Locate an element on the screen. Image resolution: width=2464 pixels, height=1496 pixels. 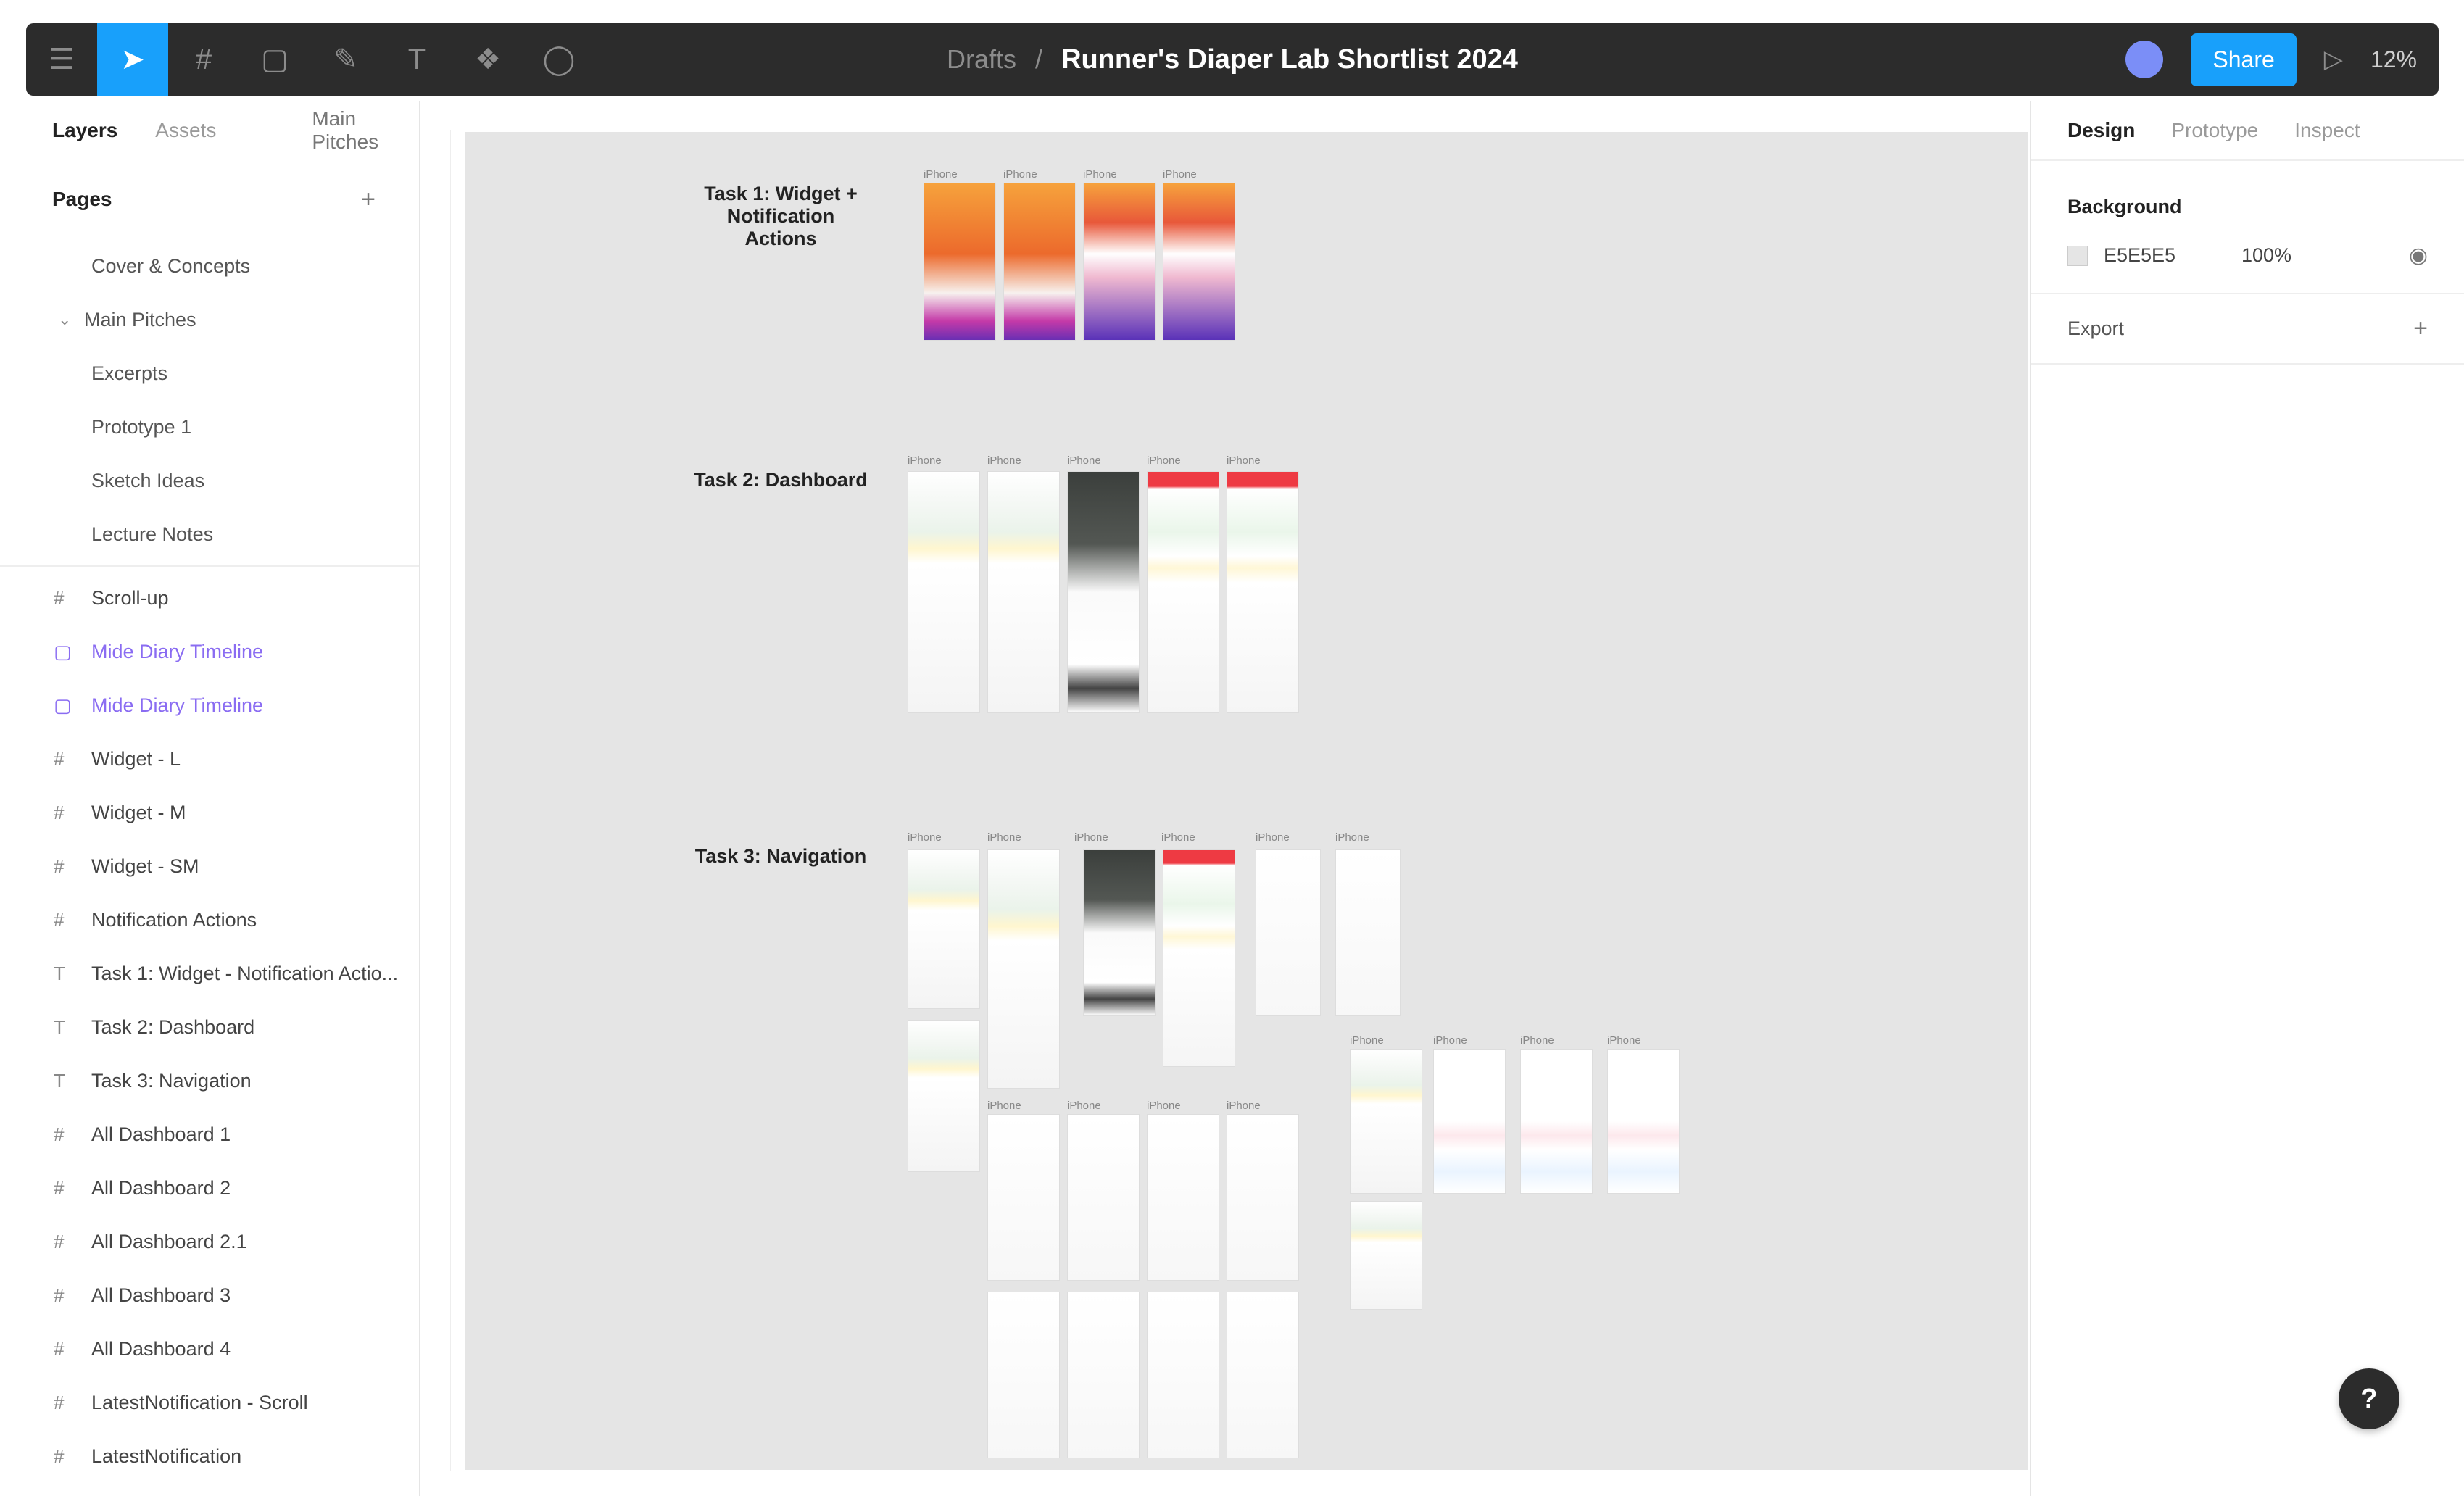
layer-item: # All Dashboard 2 is located at coordinates (210, 1188).